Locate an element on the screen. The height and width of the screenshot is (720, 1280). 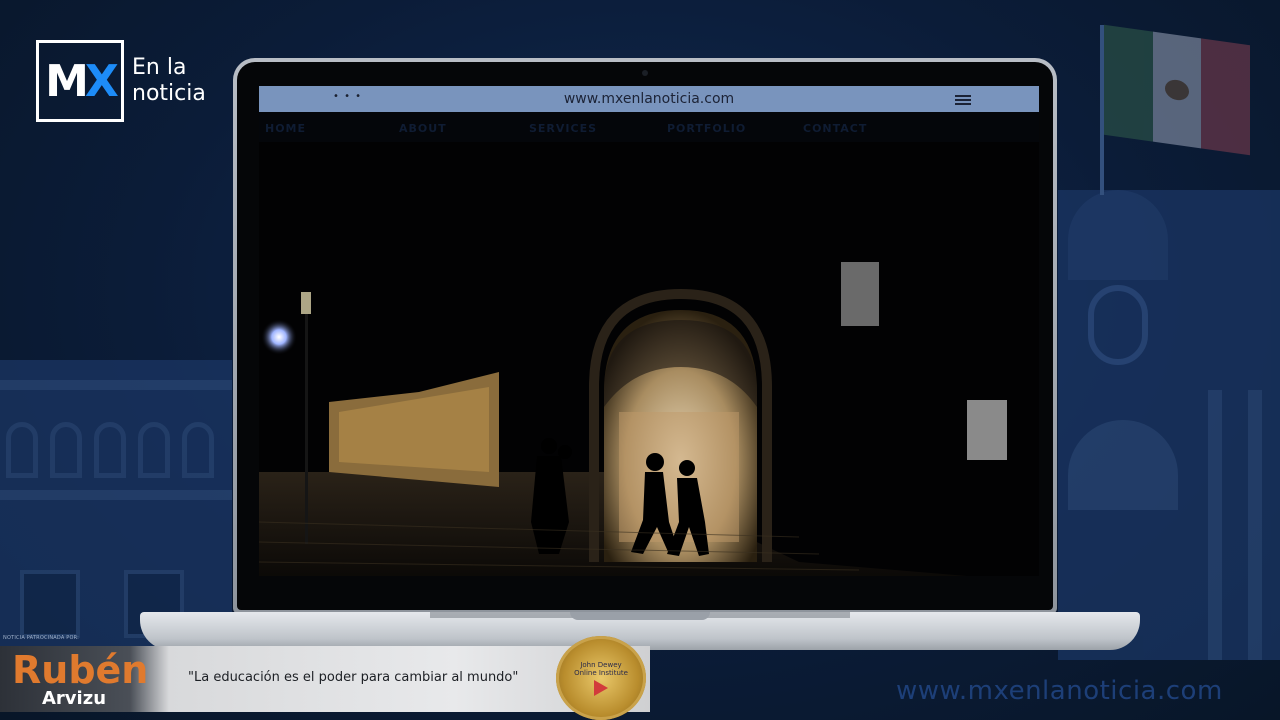
window-controls: • • • is located at coordinates (347, 96).